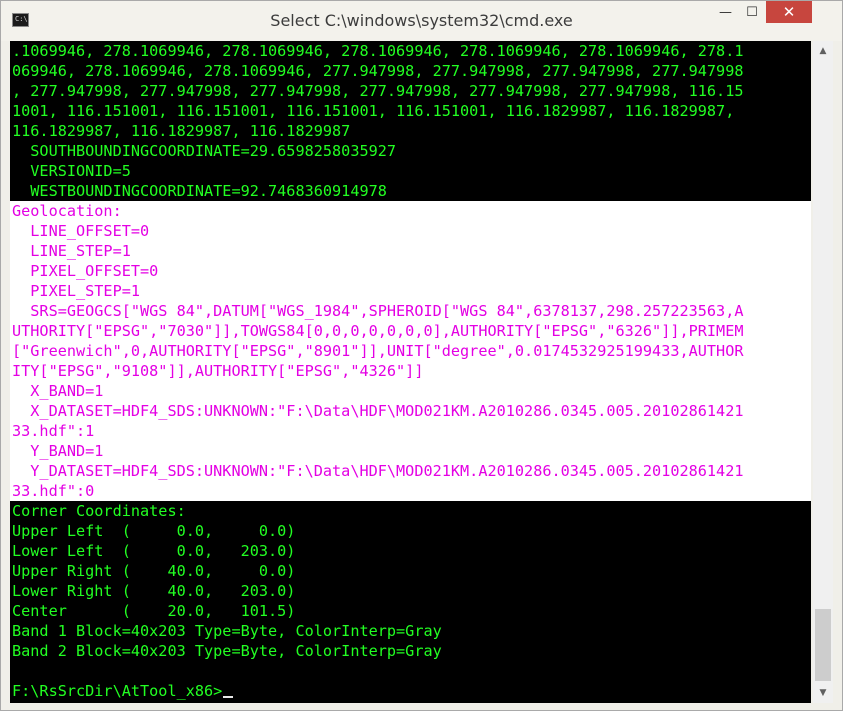 This screenshot has height=711, width=843. Describe the element at coordinates (53, 491) in the screenshot. I see `console-line: 33.hdf":0` at that location.